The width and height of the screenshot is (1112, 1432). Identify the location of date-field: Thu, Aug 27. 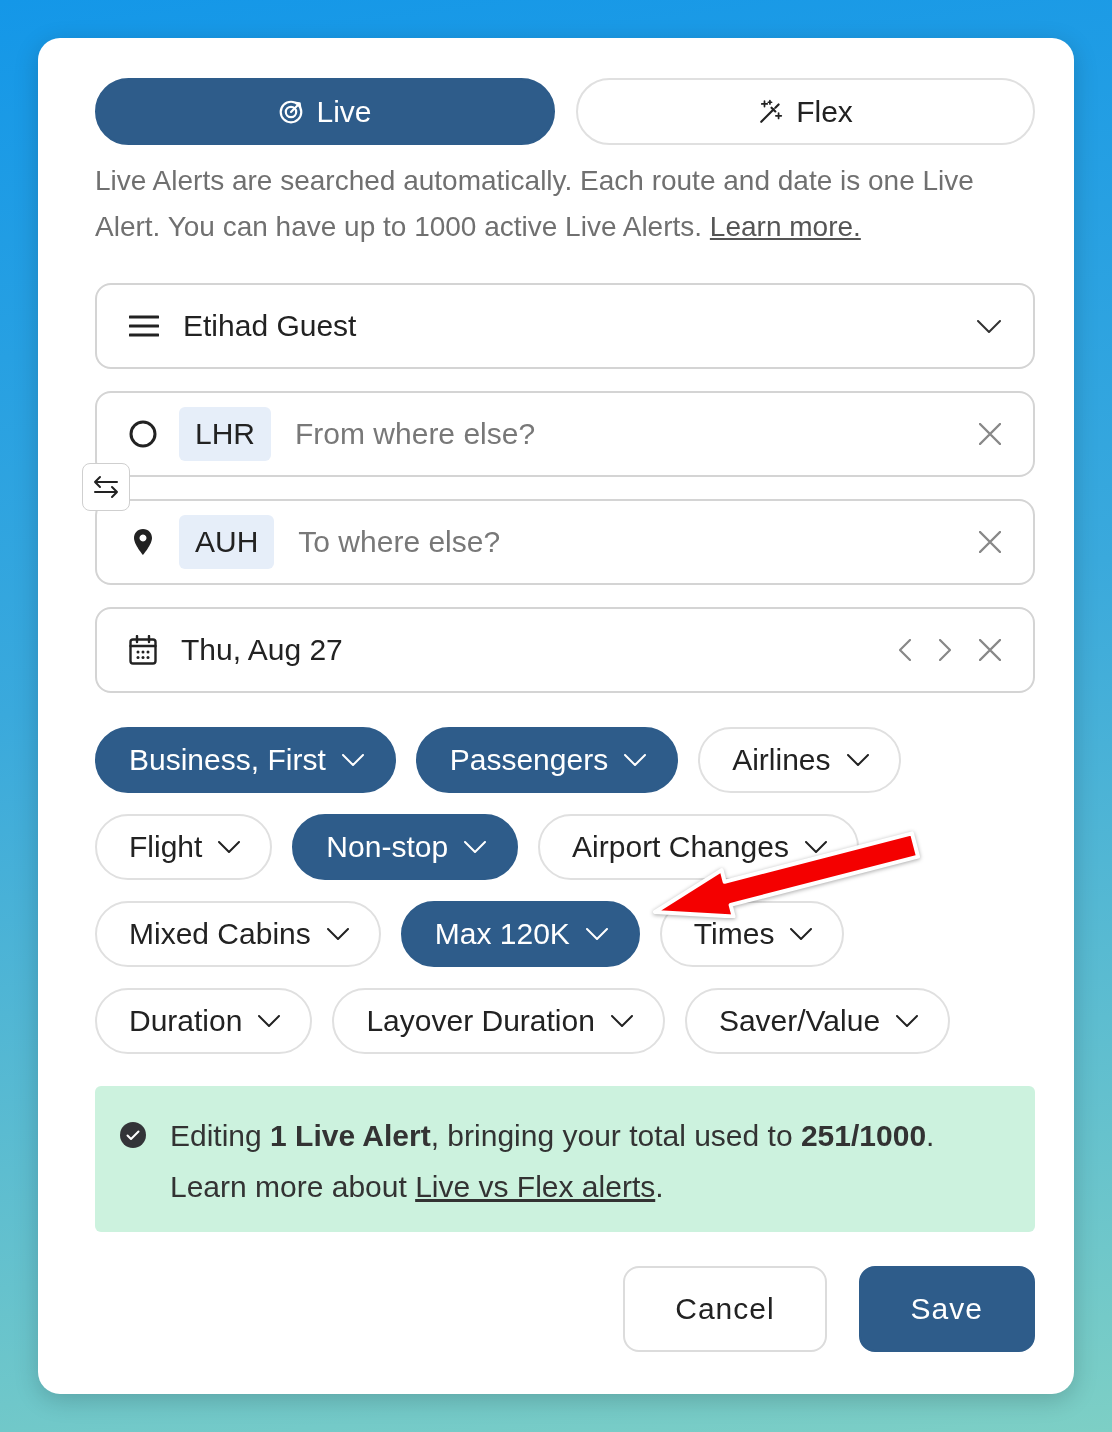
(565, 650).